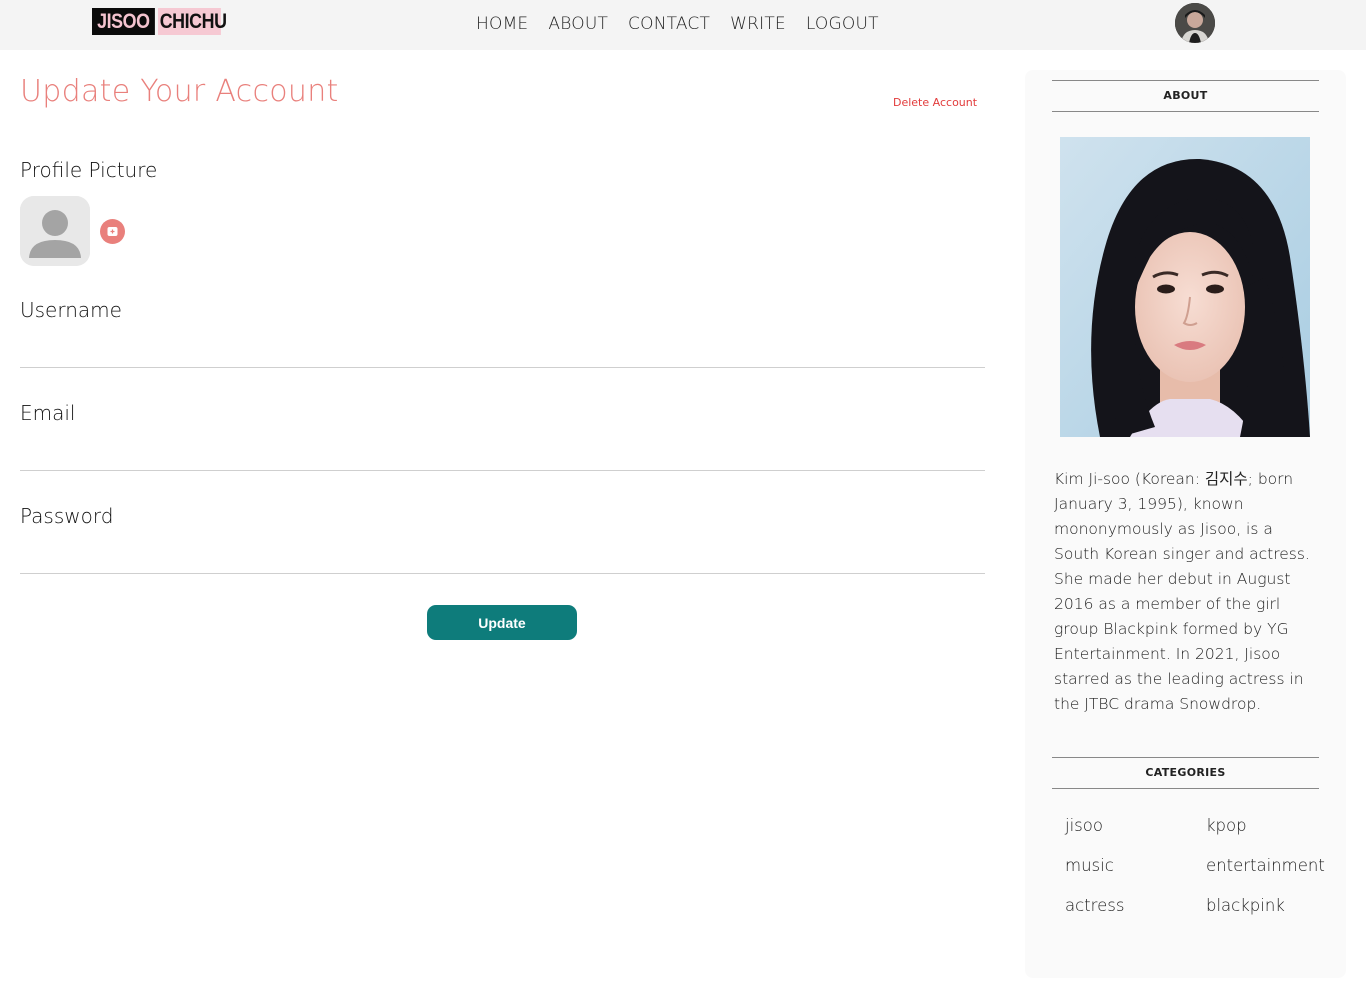 The width and height of the screenshot is (1366, 999). I want to click on nav-write: WRITE, so click(758, 24).